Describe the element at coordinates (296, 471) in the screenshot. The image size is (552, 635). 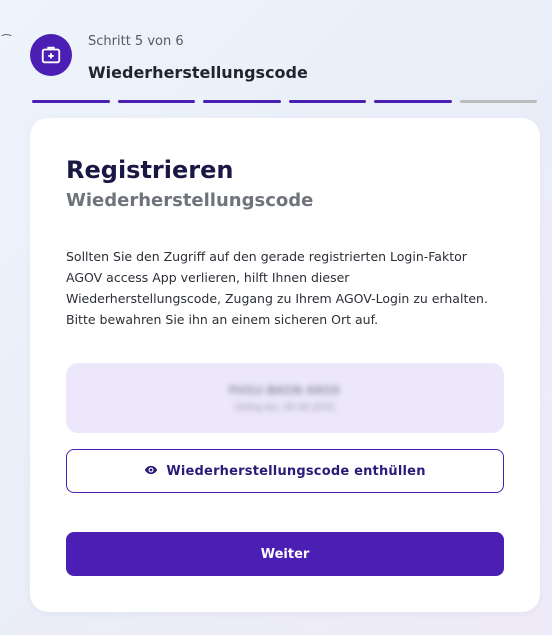
I see `reveal-code-label: Wiederherstellungscode enthüllen` at that location.